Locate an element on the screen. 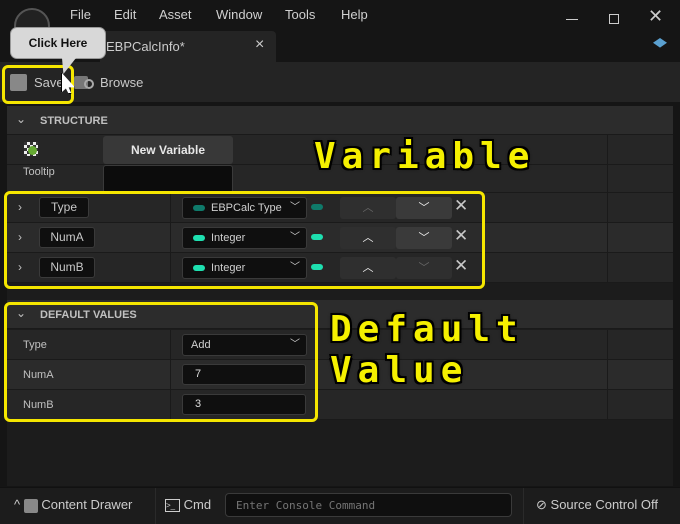 Image resolution: width=680 pixels, height=524 pixels. content-drawer-button: ^ Content Drawer is located at coordinates (73, 505).